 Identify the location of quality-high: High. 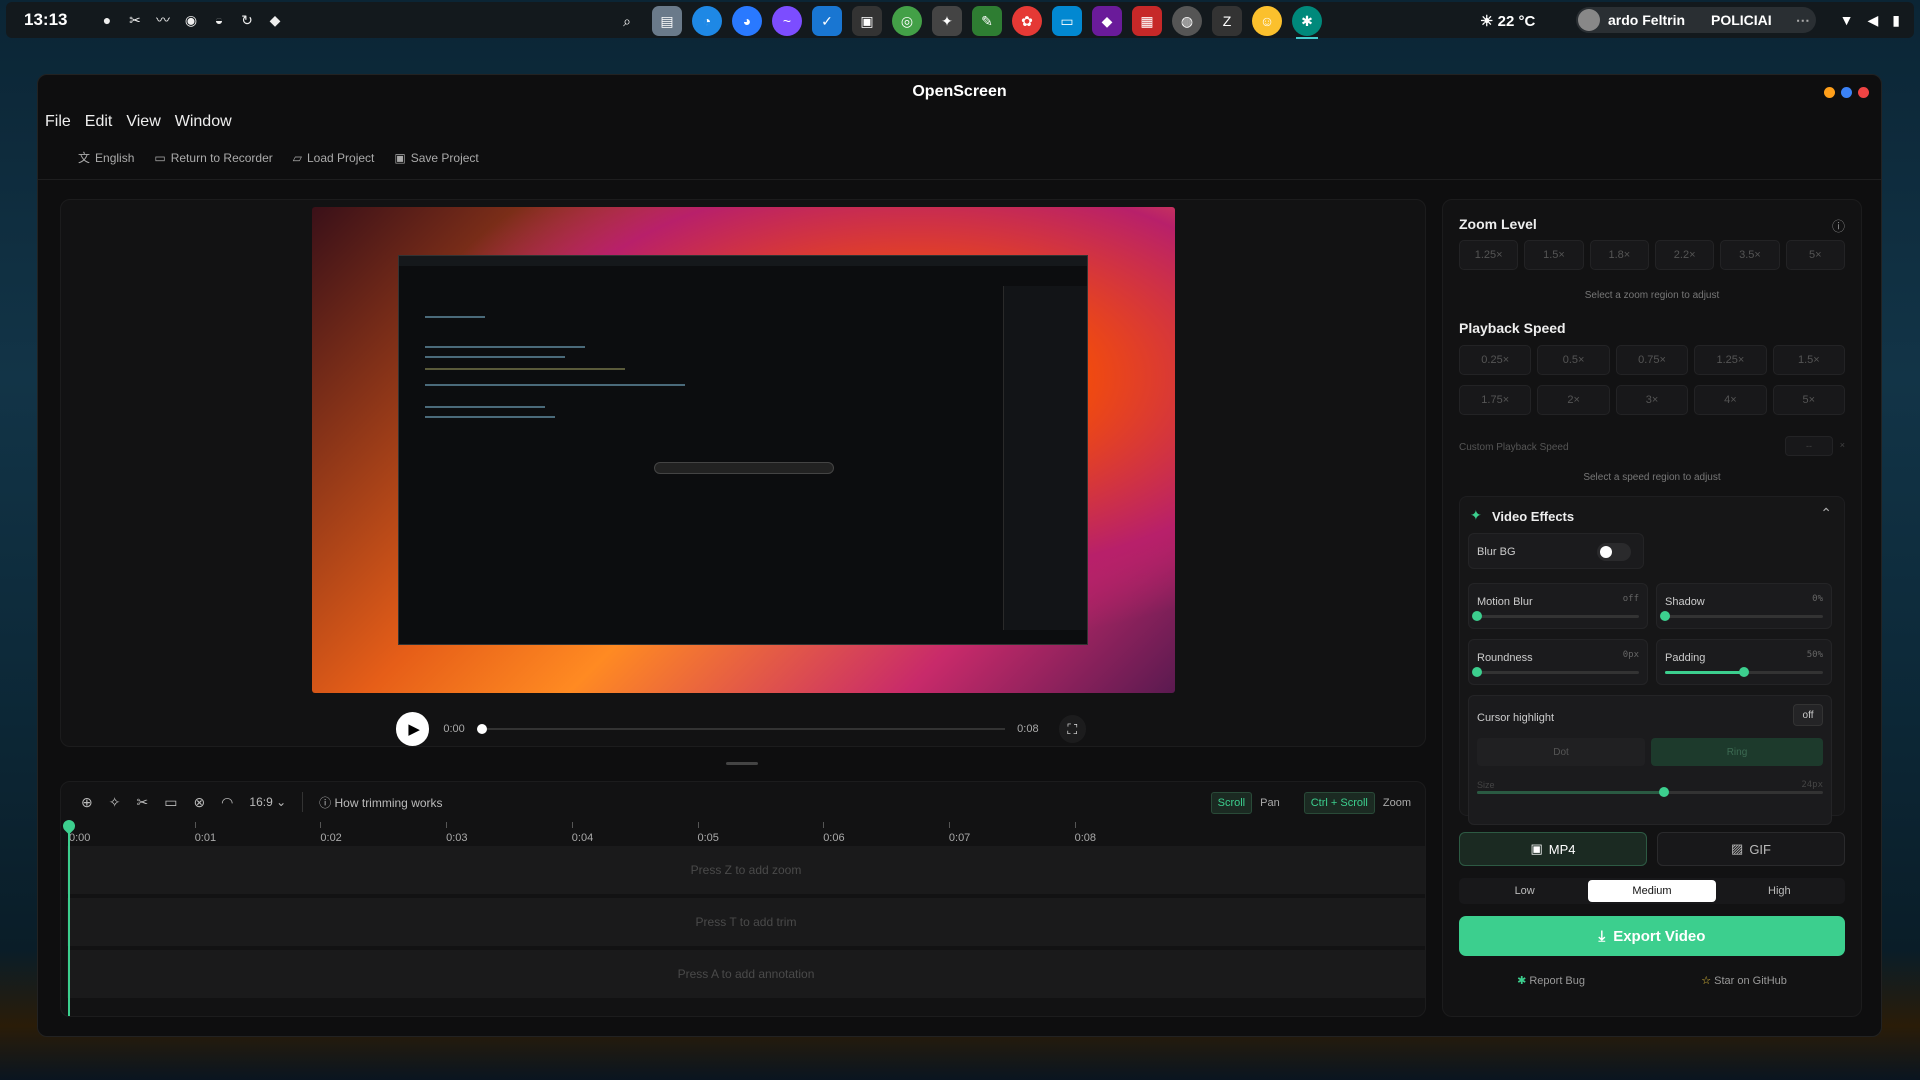
(1779, 891).